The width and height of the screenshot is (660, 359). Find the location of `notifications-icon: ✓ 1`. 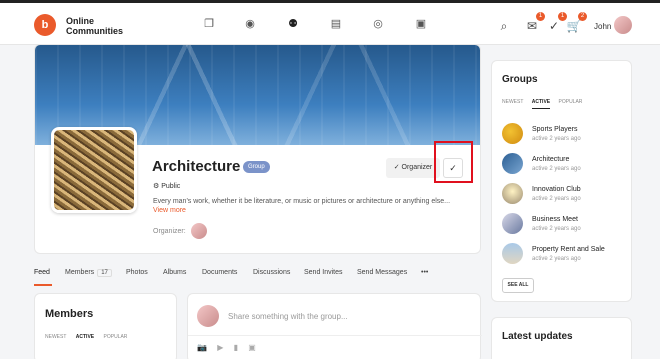

notifications-icon: ✓ 1 is located at coordinates (556, 23).